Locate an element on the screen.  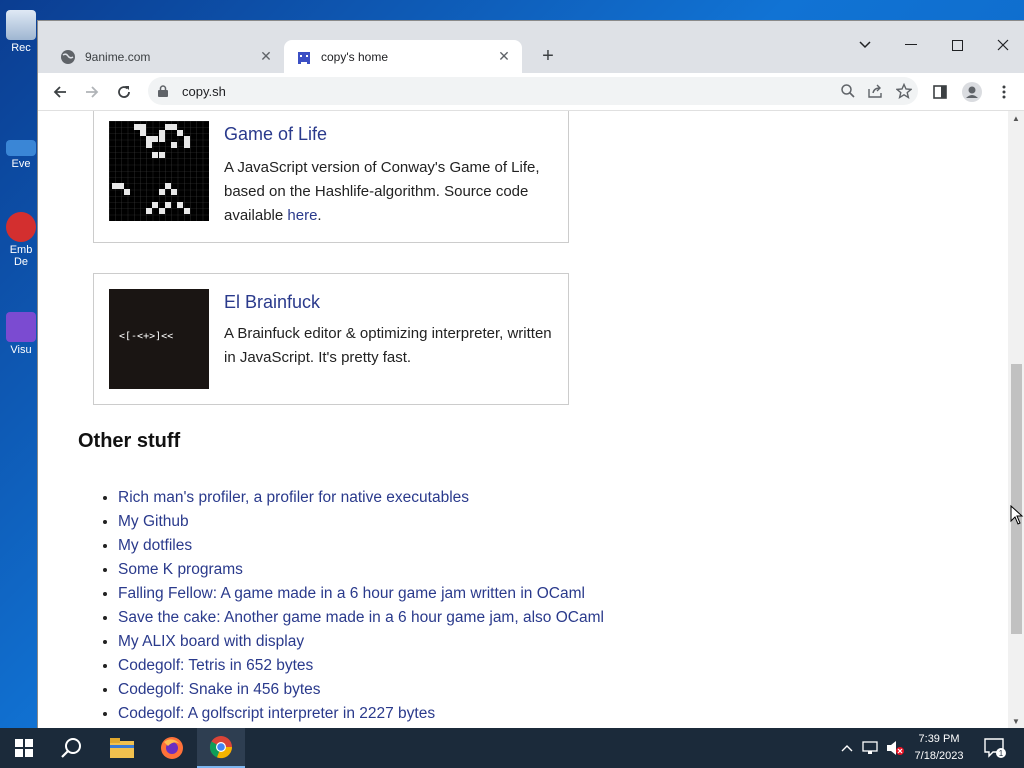
taskbar: 7:39 PM 7/18/2023 1 is located at coordinates (512, 748).